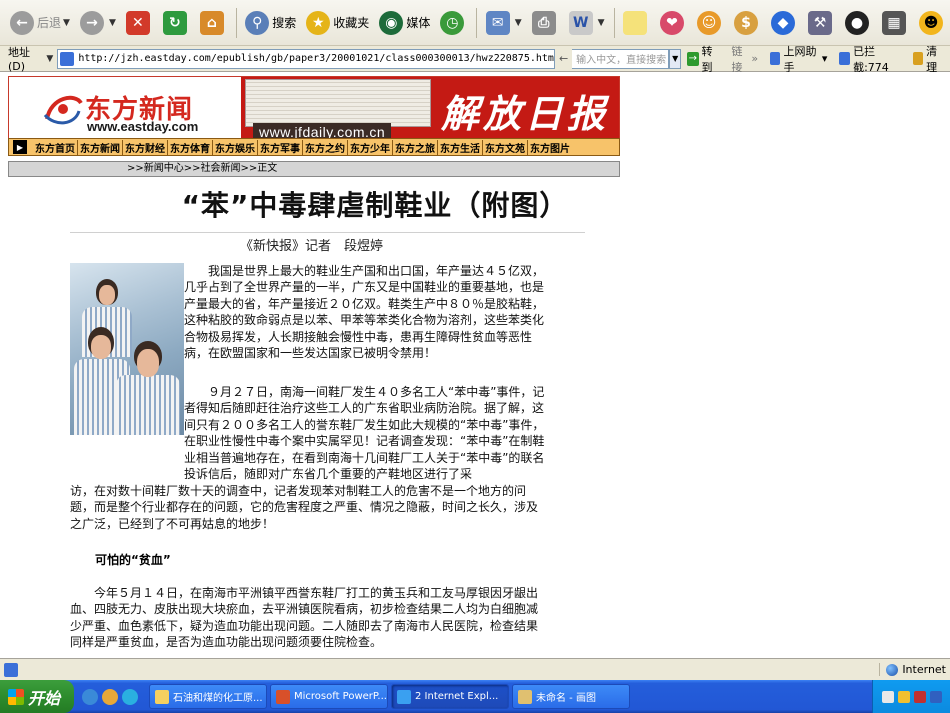 This screenshot has height=713, width=950. Describe the element at coordinates (580, 22) in the screenshot. I see `word-doc-icon: W` at that location.